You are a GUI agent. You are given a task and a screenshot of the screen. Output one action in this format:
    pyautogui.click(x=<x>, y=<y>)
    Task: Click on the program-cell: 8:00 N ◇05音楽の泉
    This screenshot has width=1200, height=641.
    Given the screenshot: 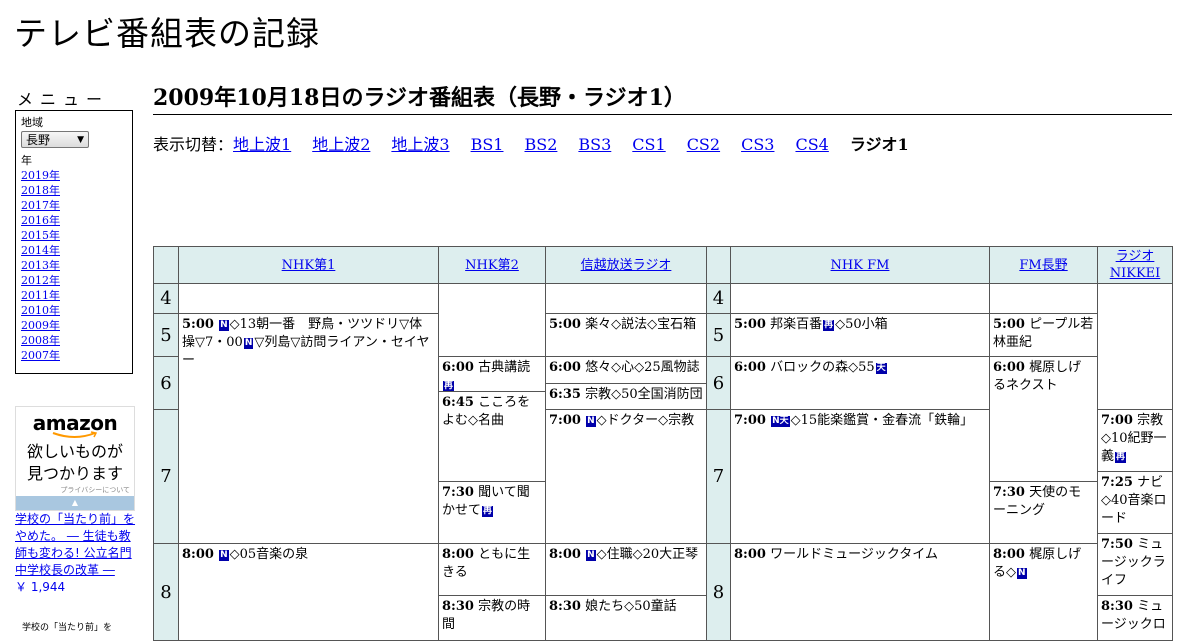 What is the action you would take?
    pyautogui.click(x=308, y=592)
    